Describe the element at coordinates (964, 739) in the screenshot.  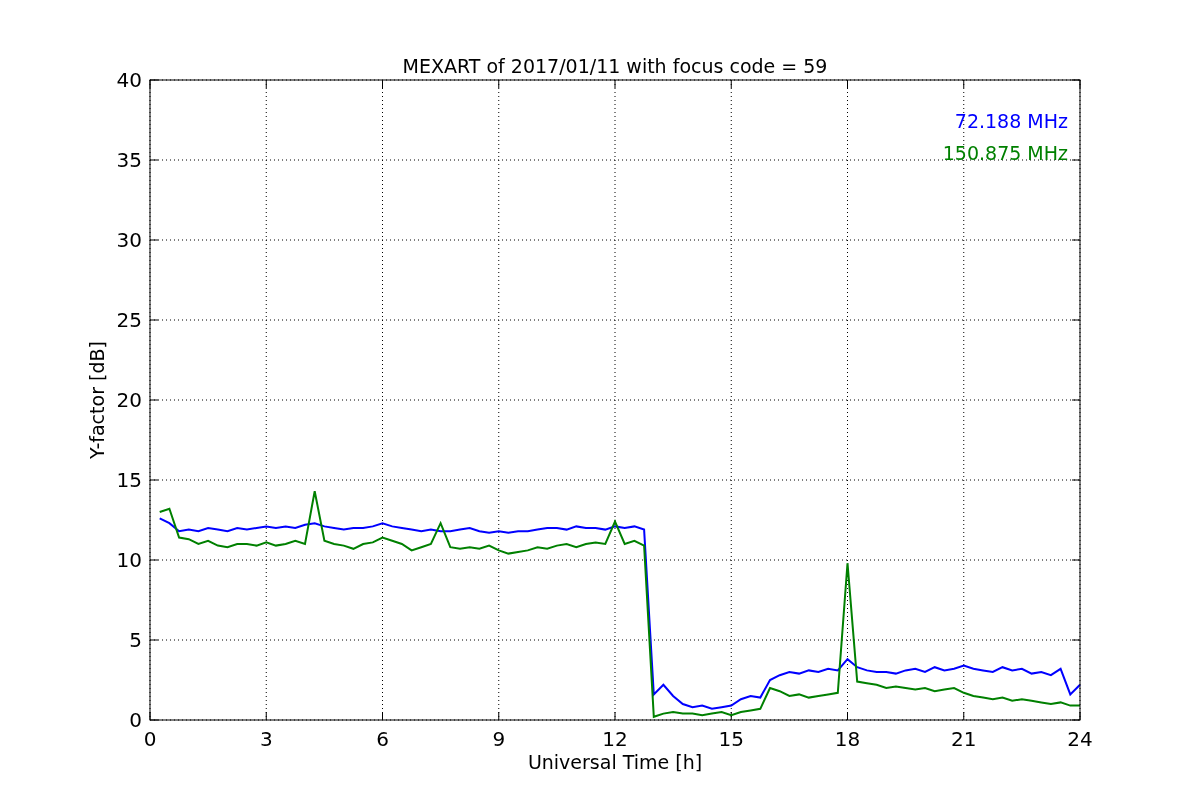
I see `x-tick-label: 21` at that location.